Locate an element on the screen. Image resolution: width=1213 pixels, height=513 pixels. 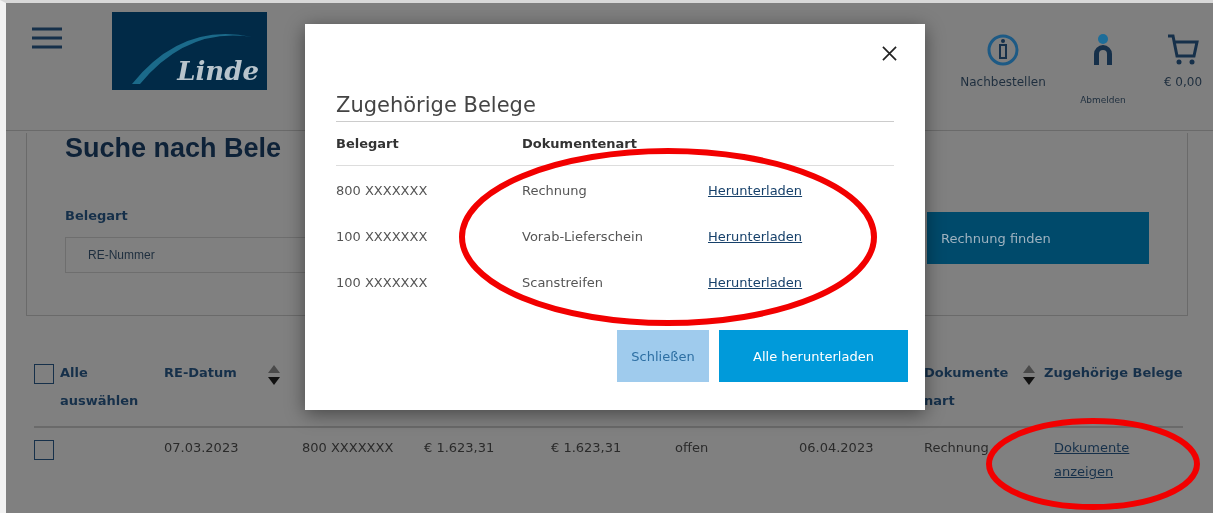
table-cell-text: 07.03.2023 is located at coordinates (202, 447).